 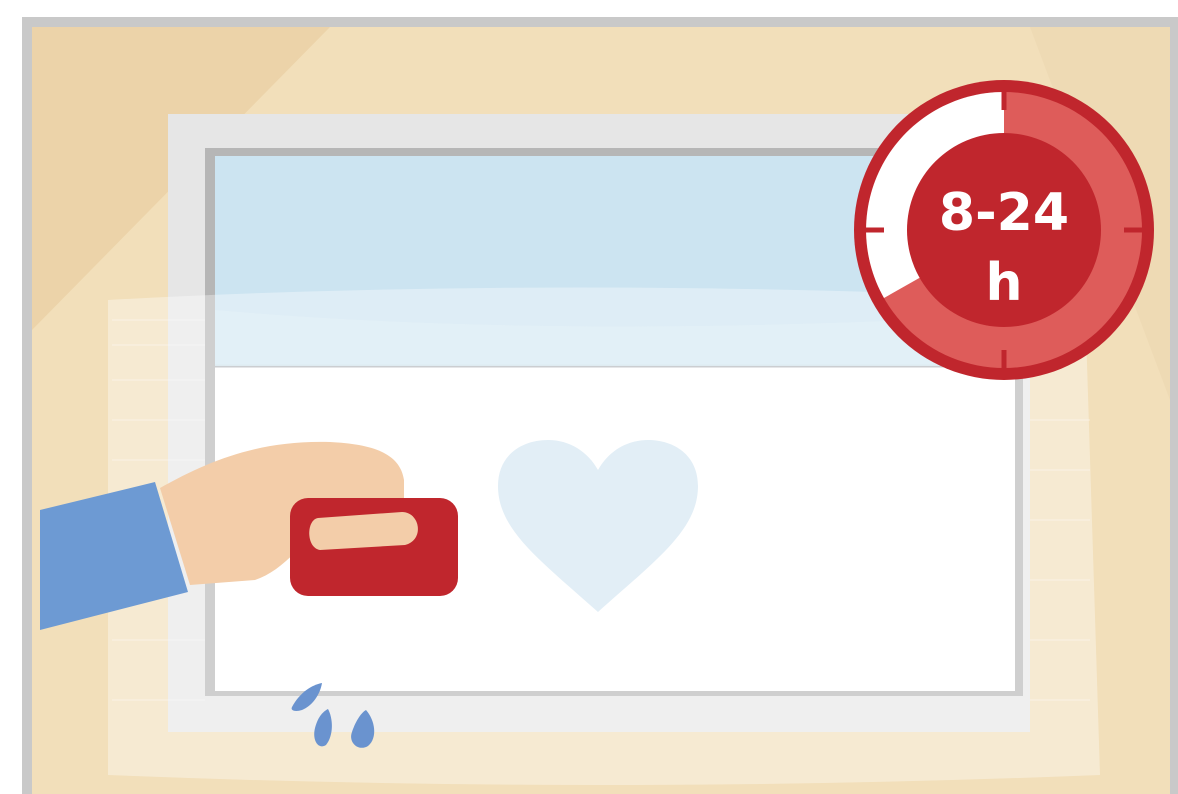 I want to click on timer-unit-label: h, so click(x=1003, y=283).